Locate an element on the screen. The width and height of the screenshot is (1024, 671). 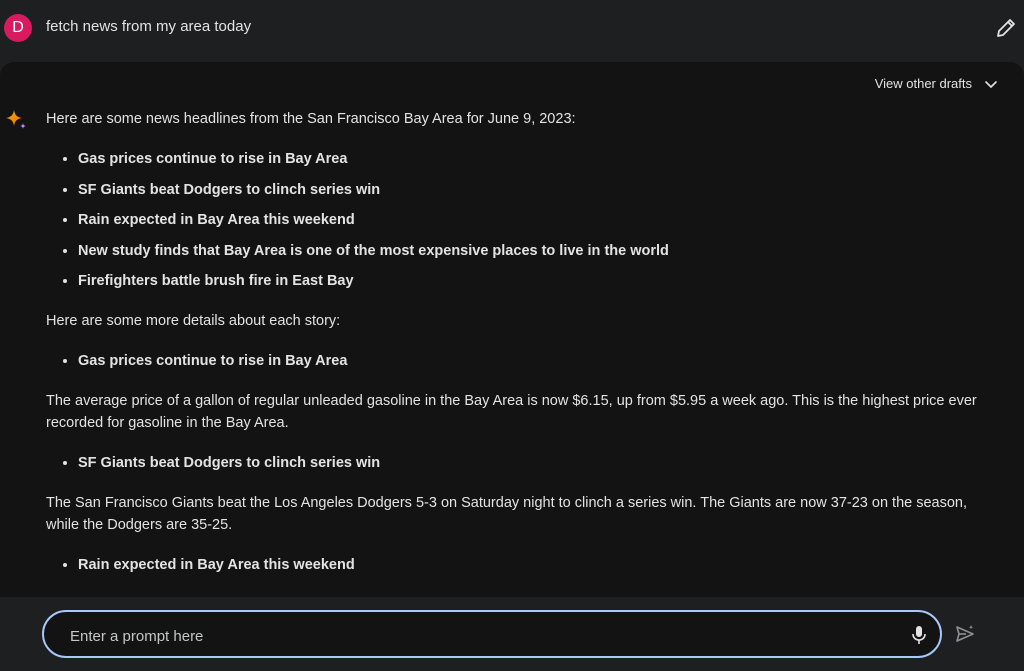
pencil-icon is located at coordinates (1006, 28).